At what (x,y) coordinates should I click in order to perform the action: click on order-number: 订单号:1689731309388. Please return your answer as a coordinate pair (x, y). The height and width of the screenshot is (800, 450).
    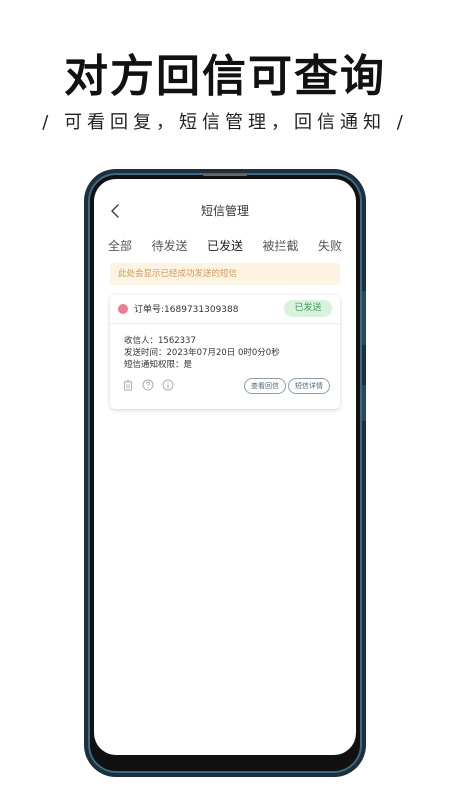
    Looking at the image, I should click on (186, 308).